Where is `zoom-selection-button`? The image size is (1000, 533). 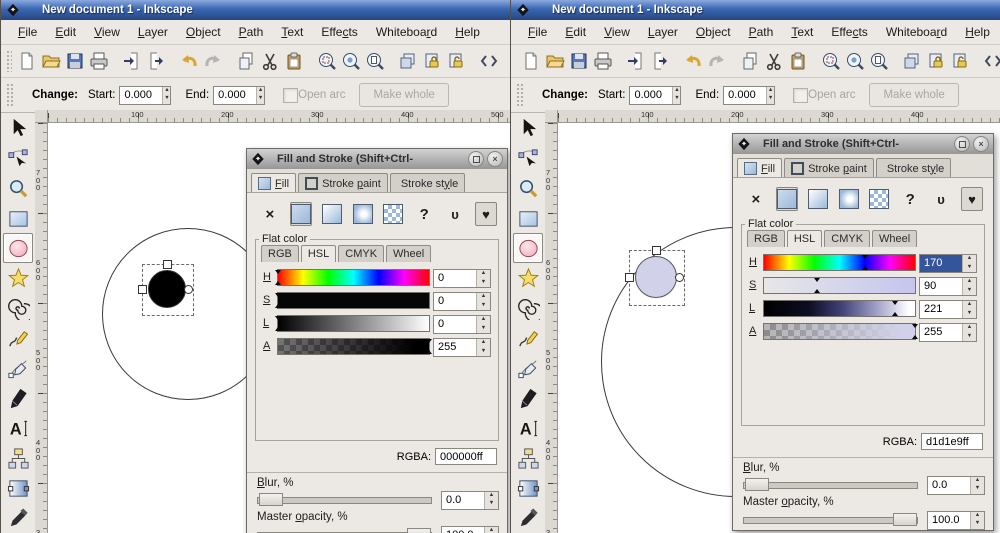
zoom-selection-button is located at coordinates (831, 61).